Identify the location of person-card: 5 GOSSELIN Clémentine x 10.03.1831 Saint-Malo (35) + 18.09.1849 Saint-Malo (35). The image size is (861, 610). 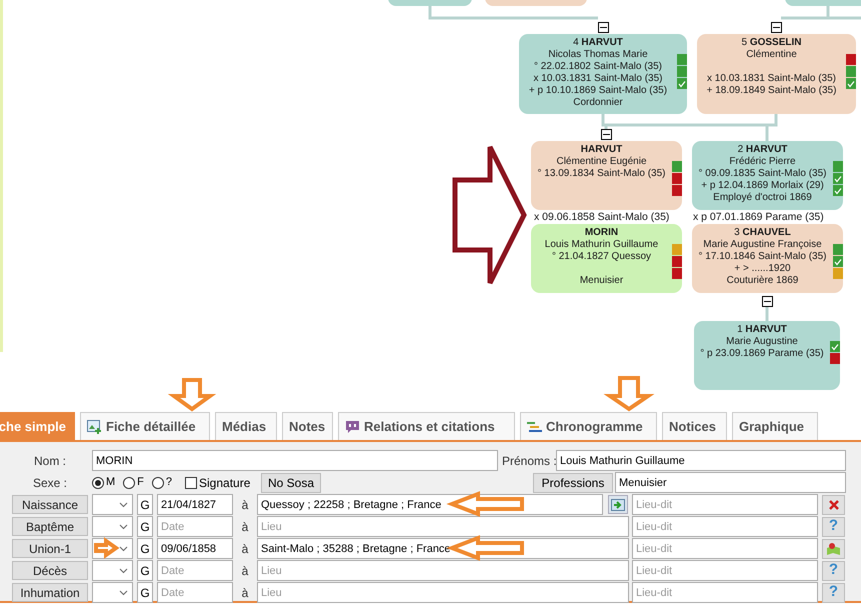
(776, 74).